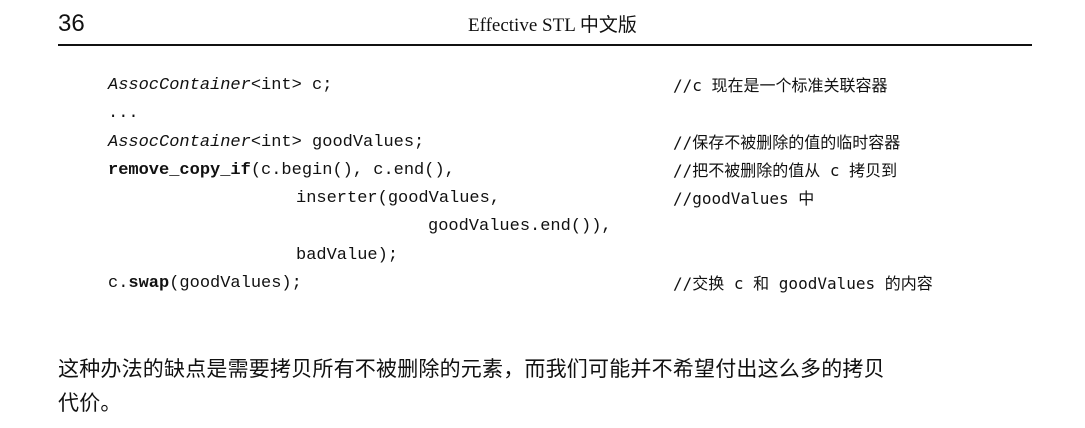 The height and width of the screenshot is (428, 1085). Describe the element at coordinates (235, 284) in the screenshot. I see `code-rest: (goodValues);` at that location.